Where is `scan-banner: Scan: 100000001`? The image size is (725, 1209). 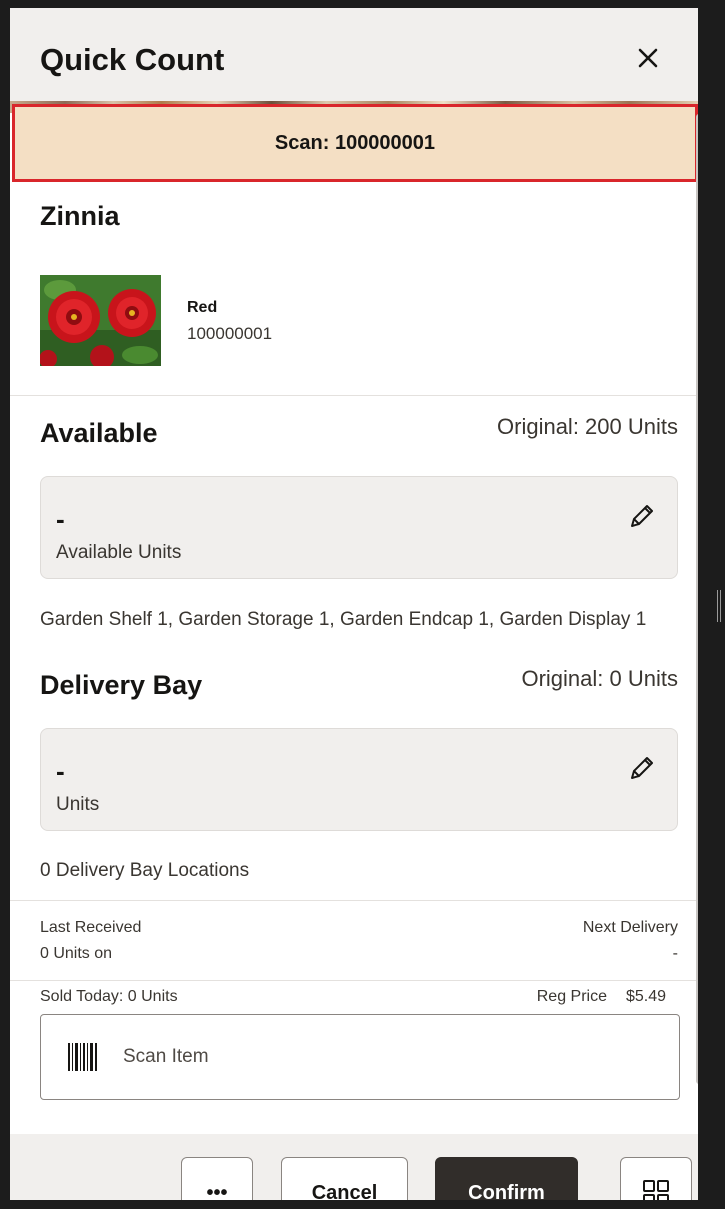 scan-banner: Scan: 100000001 is located at coordinates (355, 143).